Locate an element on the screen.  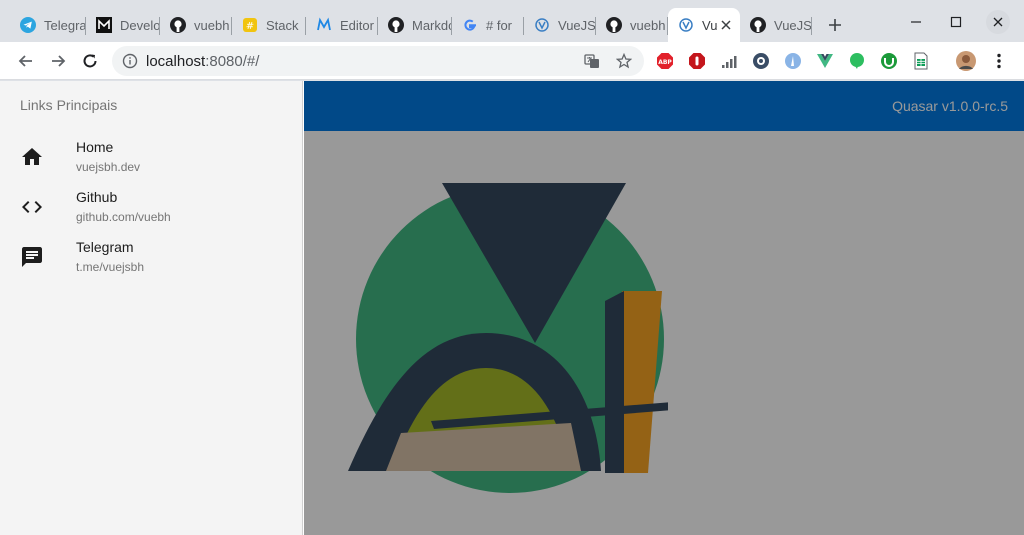
evernote-icon is located at coordinates (857, 61).